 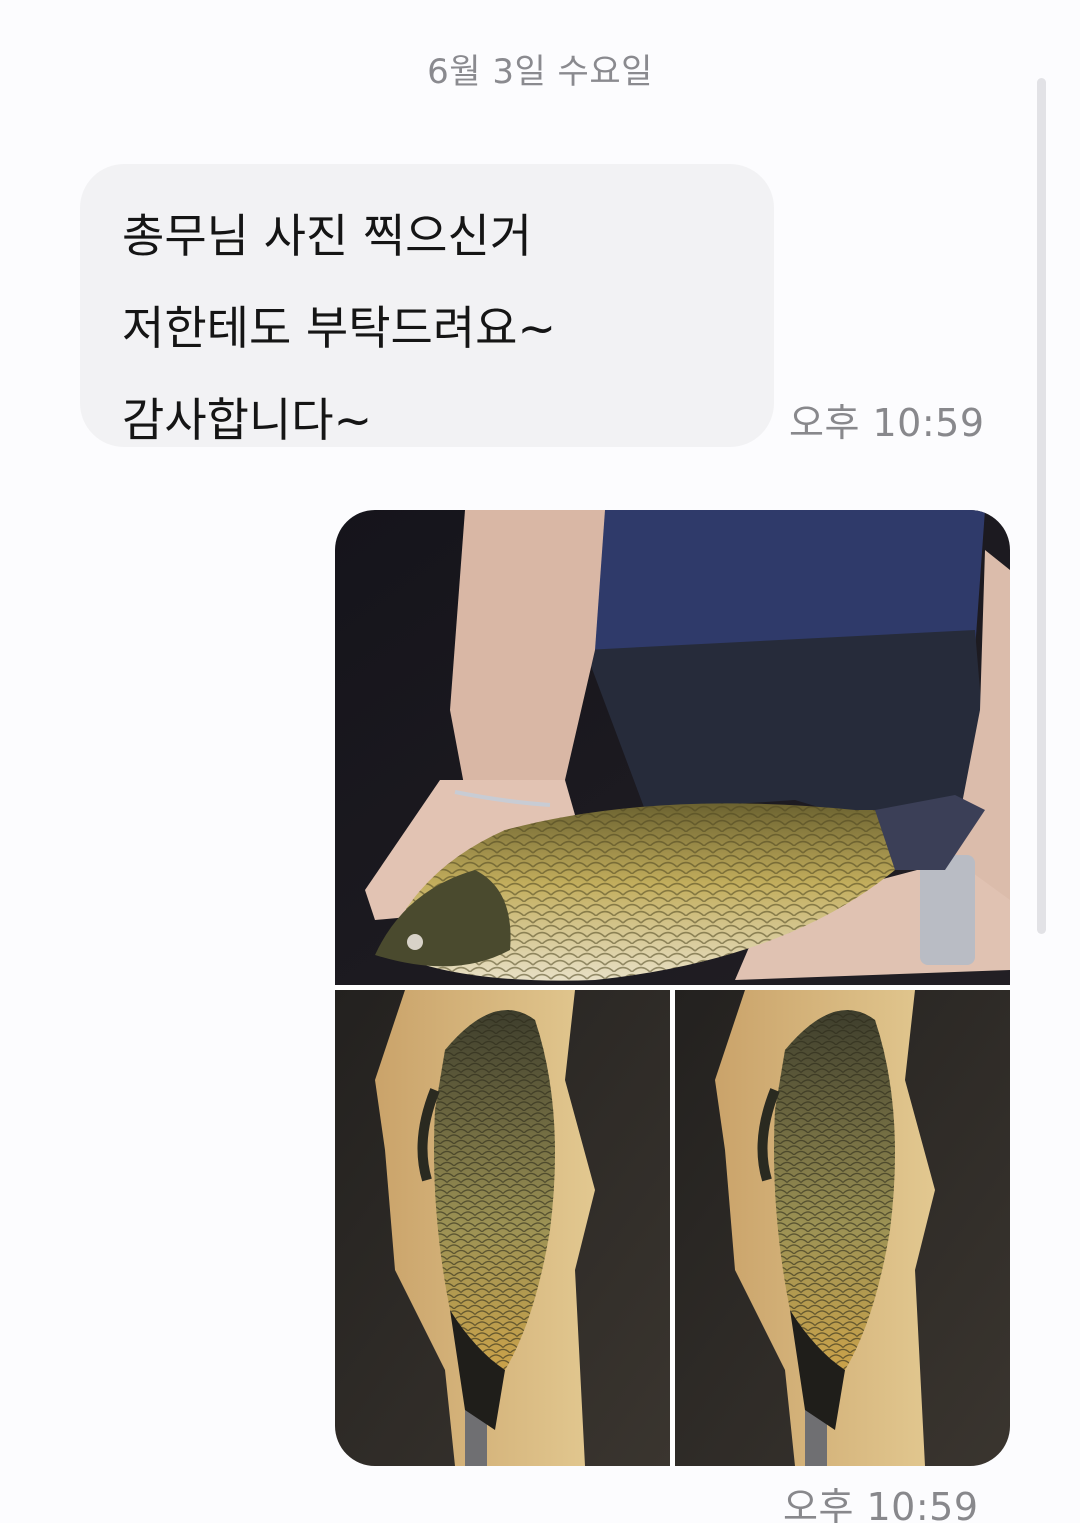 What do you see at coordinates (1041, 506) in the screenshot?
I see `scrollbar` at bounding box center [1041, 506].